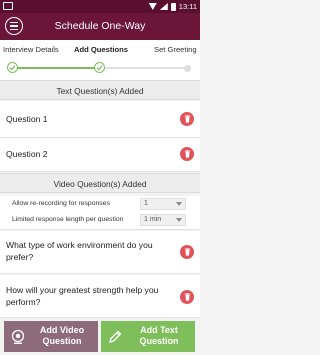 The width and height of the screenshot is (320, 355). I want to click on webcam-icon, so click(18, 336).